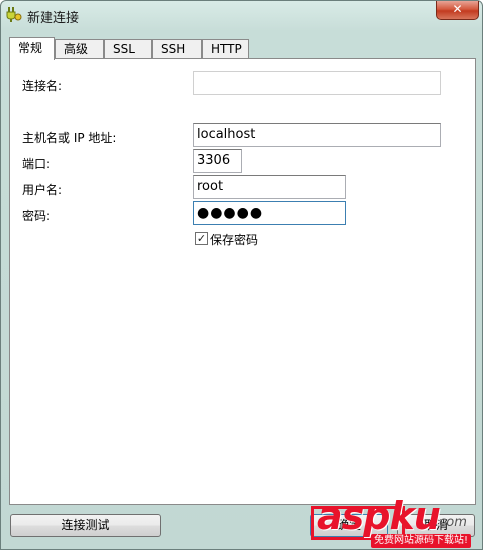 Image resolution: width=483 pixels, height=550 pixels. I want to click on window-title: 新建连接, so click(53, 18).